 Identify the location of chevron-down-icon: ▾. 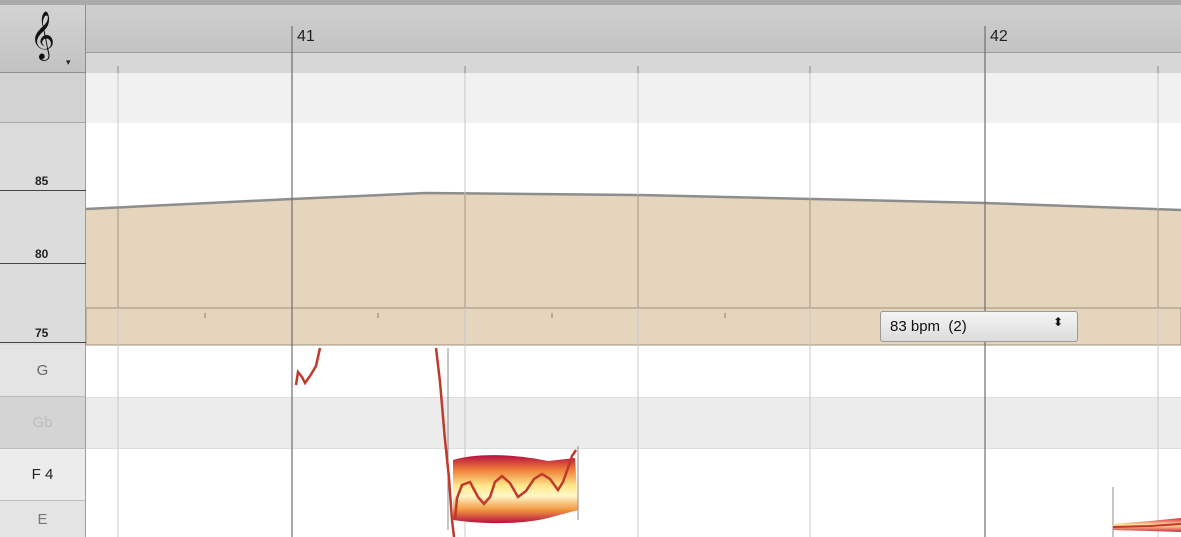
(68, 62).